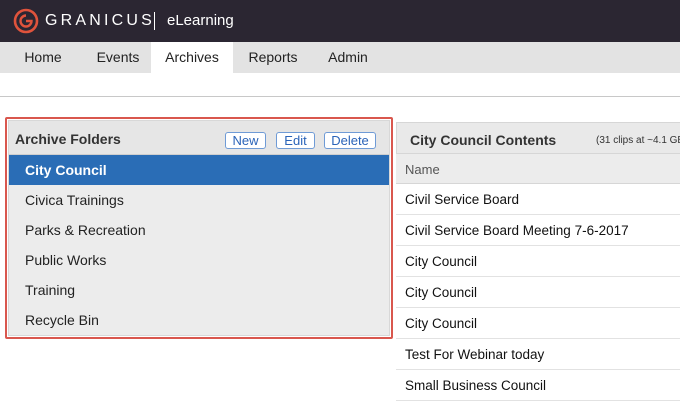 The image size is (680, 401). Describe the element at coordinates (200, 20) in the screenshot. I see `product-name: eLearning` at that location.